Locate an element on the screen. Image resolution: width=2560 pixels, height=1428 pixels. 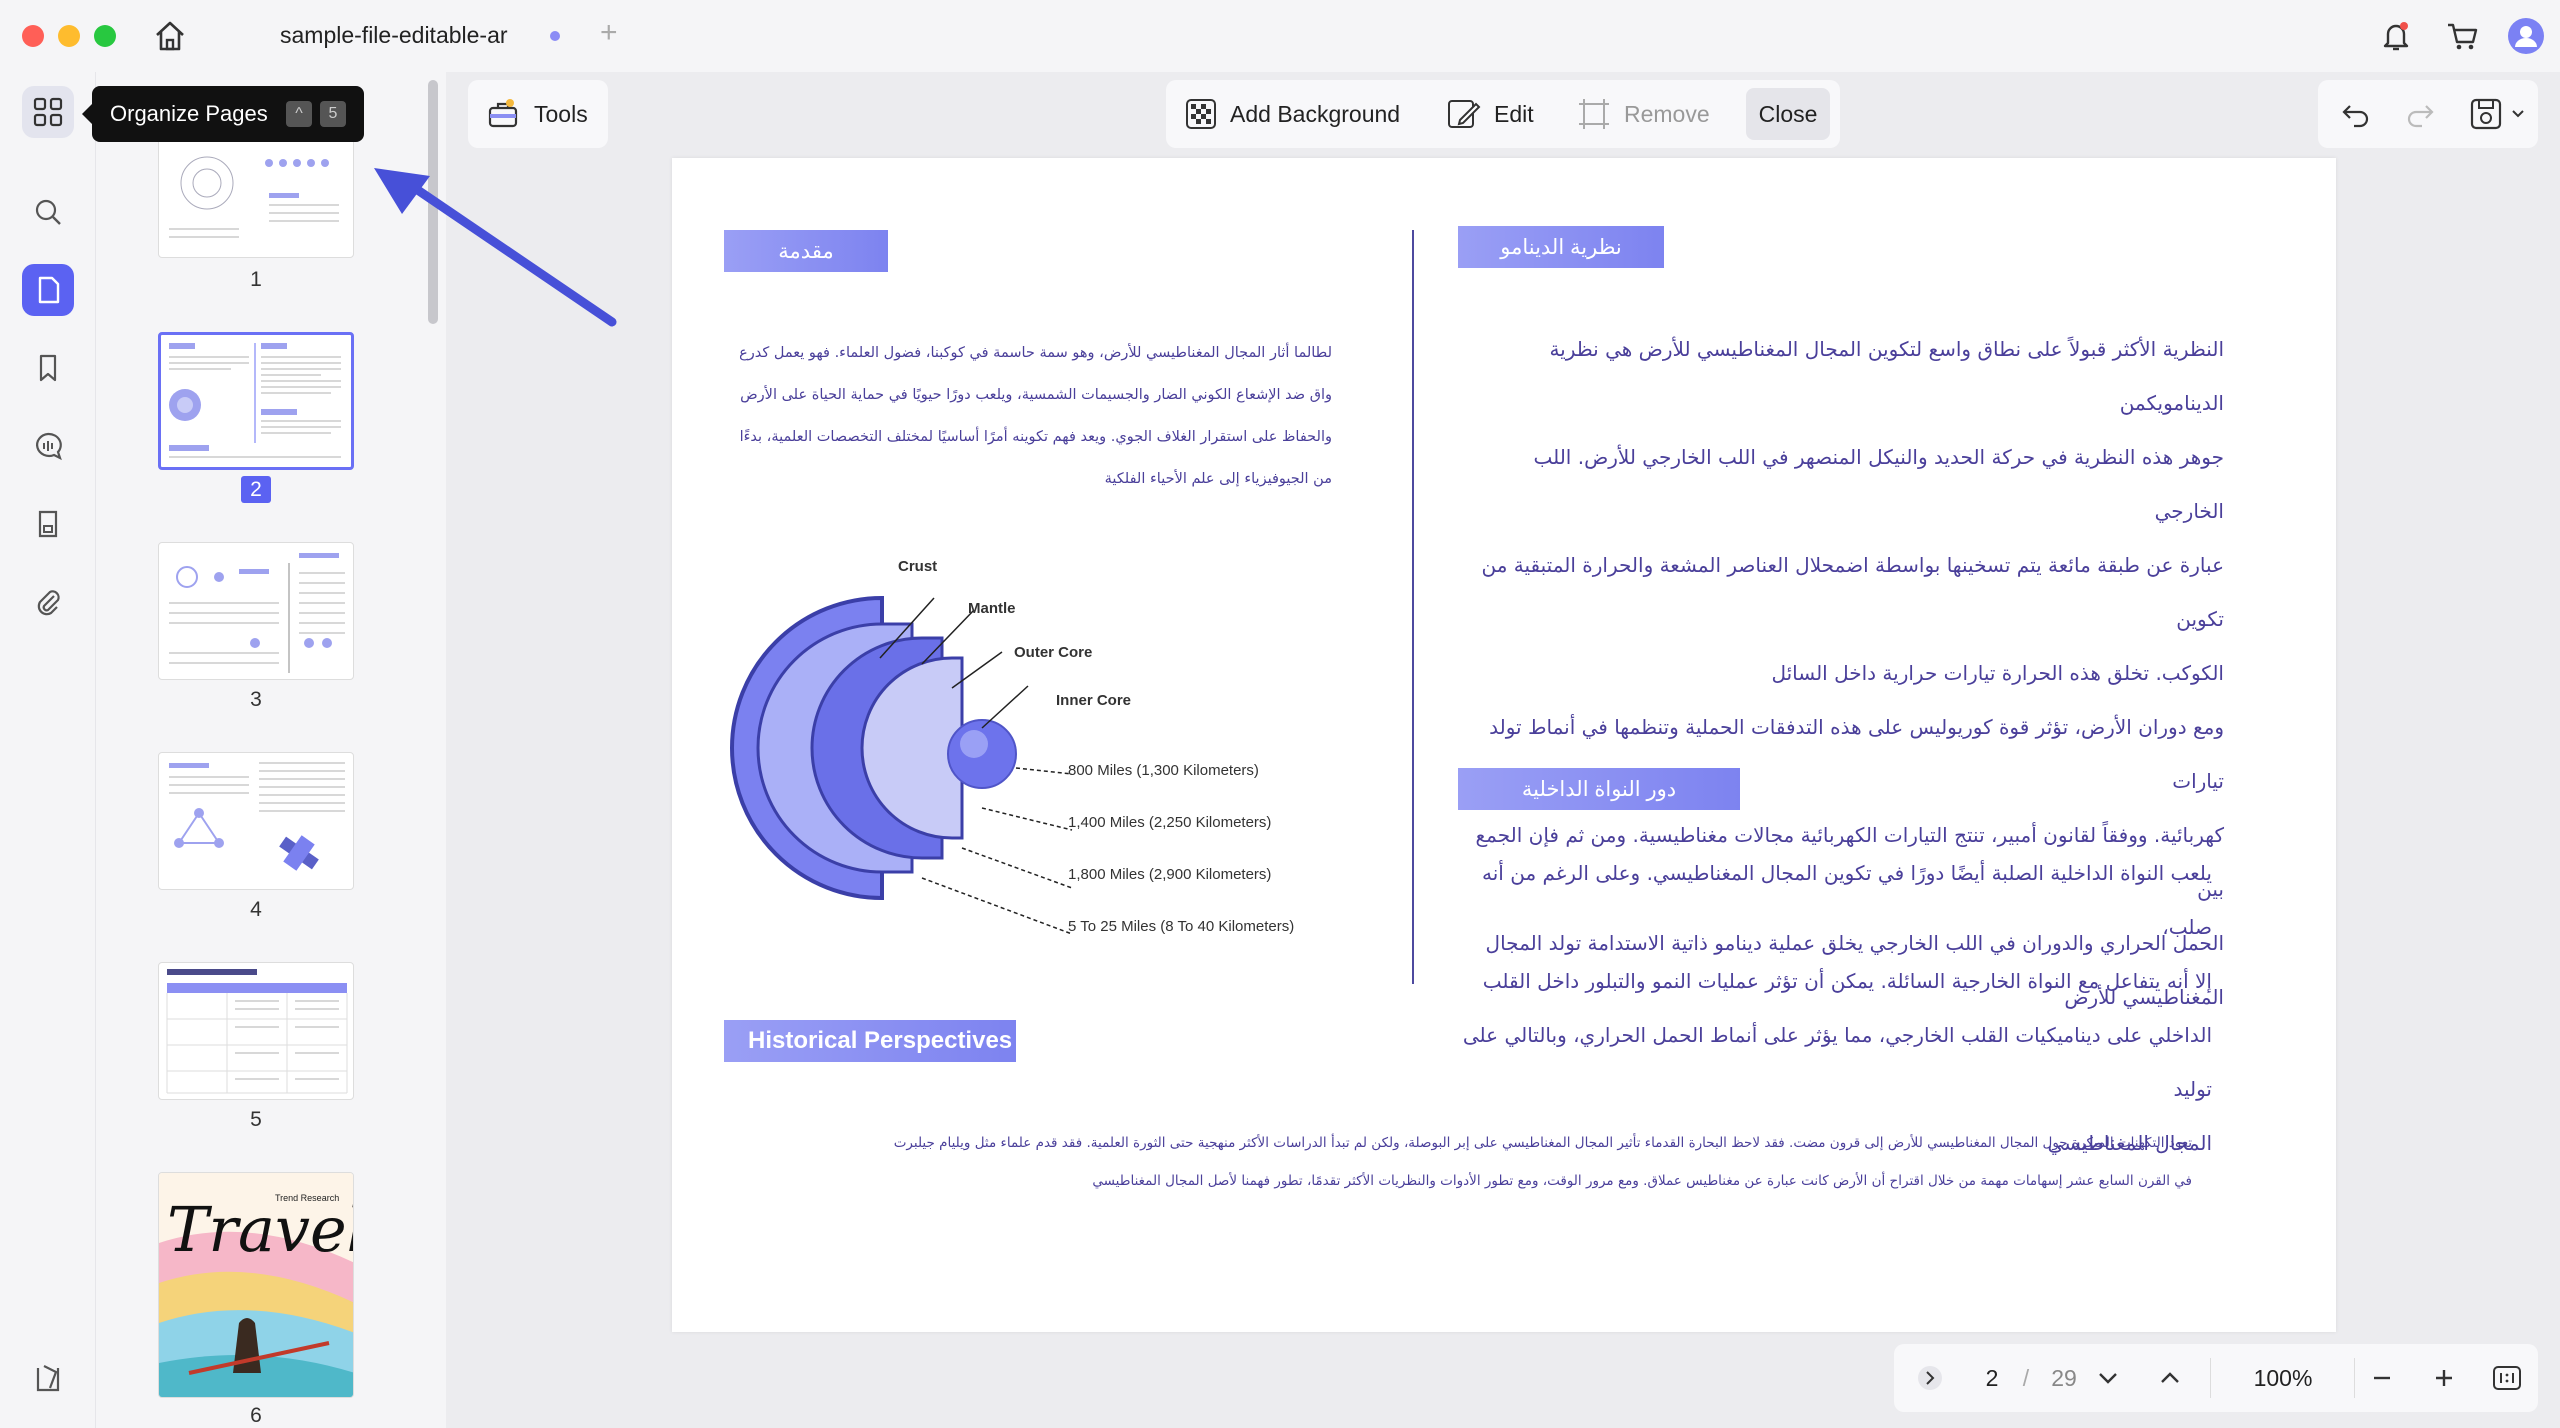
earth-layers-diagram is located at coordinates (901, 765).